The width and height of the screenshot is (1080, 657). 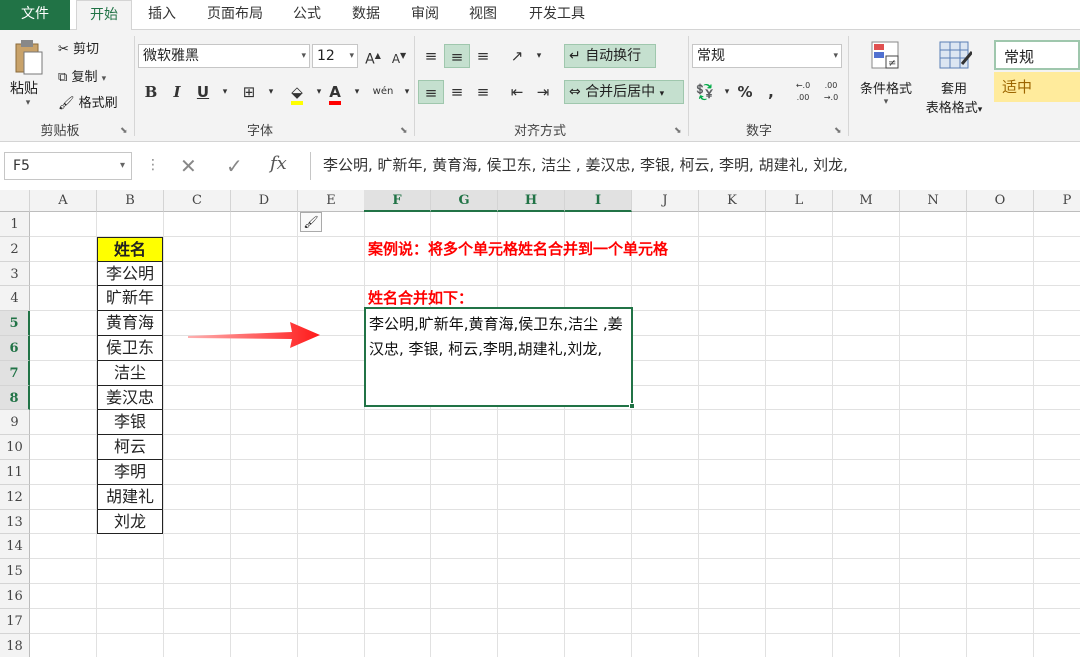 I want to click on column-header-m: M, so click(x=866, y=201).